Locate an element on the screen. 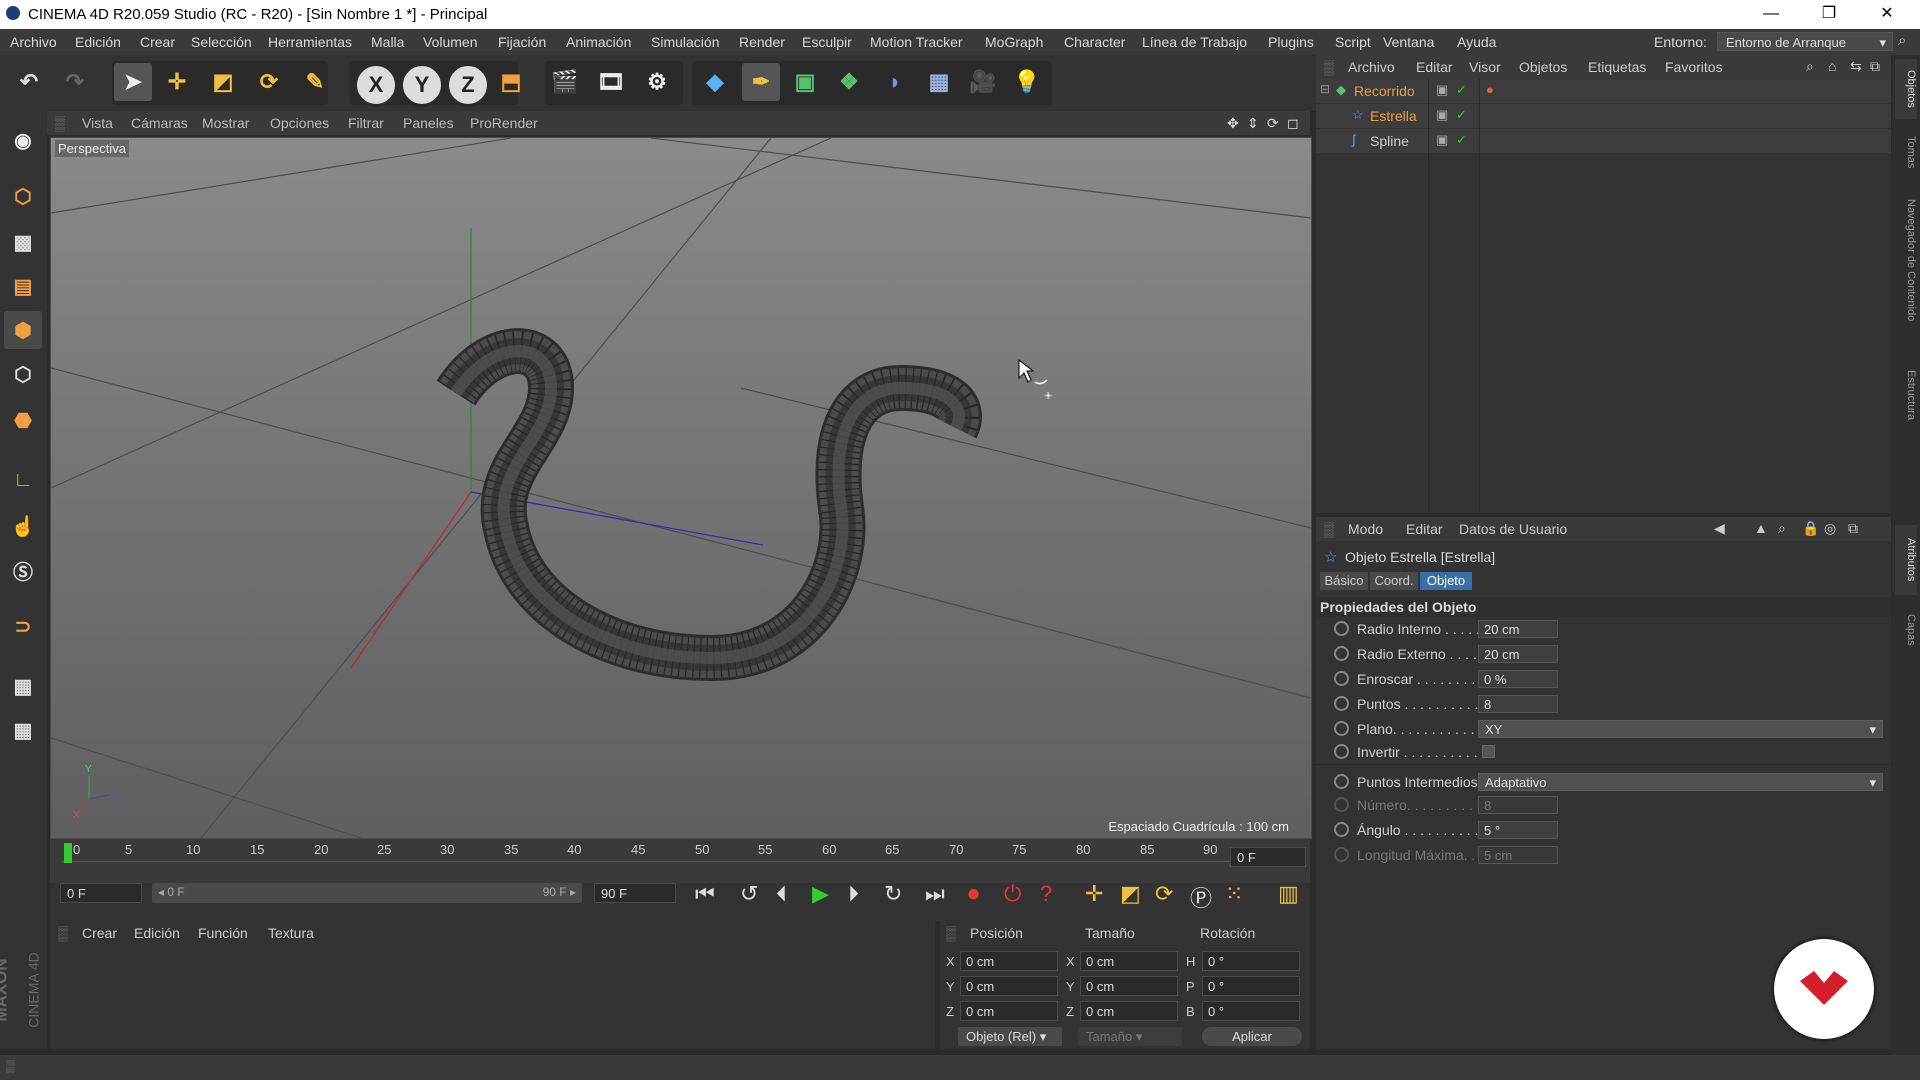  object-menu-etiquetas: Etiquetas is located at coordinates (1617, 67).